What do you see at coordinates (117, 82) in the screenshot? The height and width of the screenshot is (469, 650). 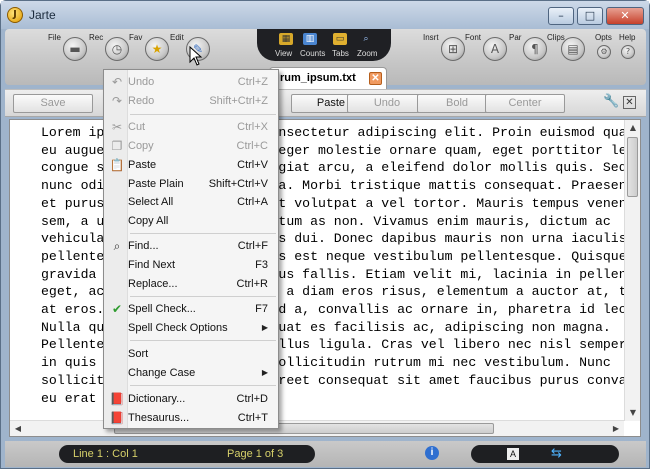 I see `undo-icon: ↶` at bounding box center [117, 82].